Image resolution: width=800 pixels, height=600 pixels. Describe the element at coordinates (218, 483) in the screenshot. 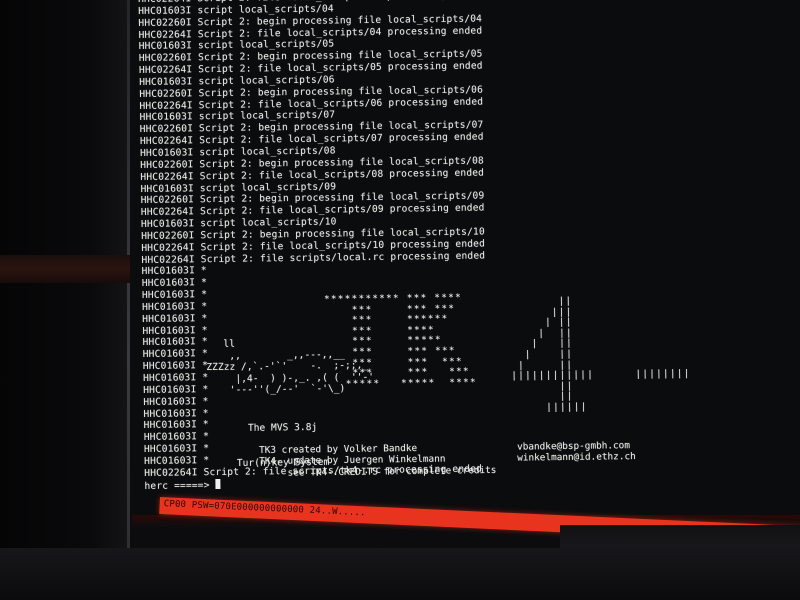

I see `text-cursor` at that location.